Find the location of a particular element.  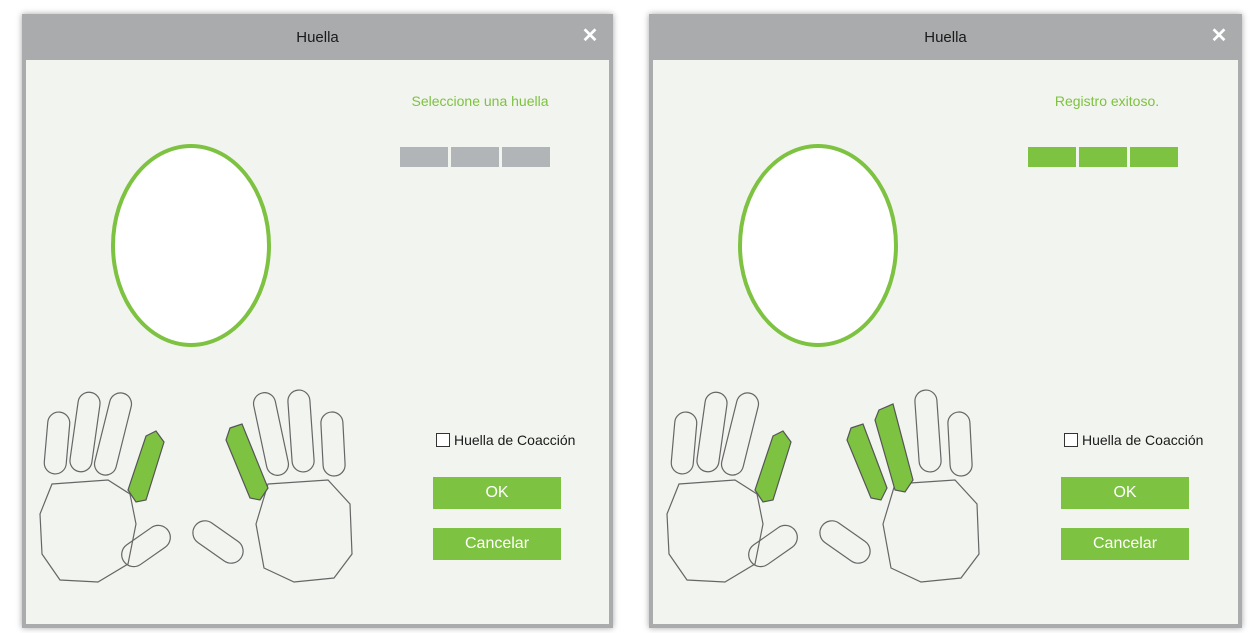

status-message: Registro exitoso. is located at coordinates (1107, 101).